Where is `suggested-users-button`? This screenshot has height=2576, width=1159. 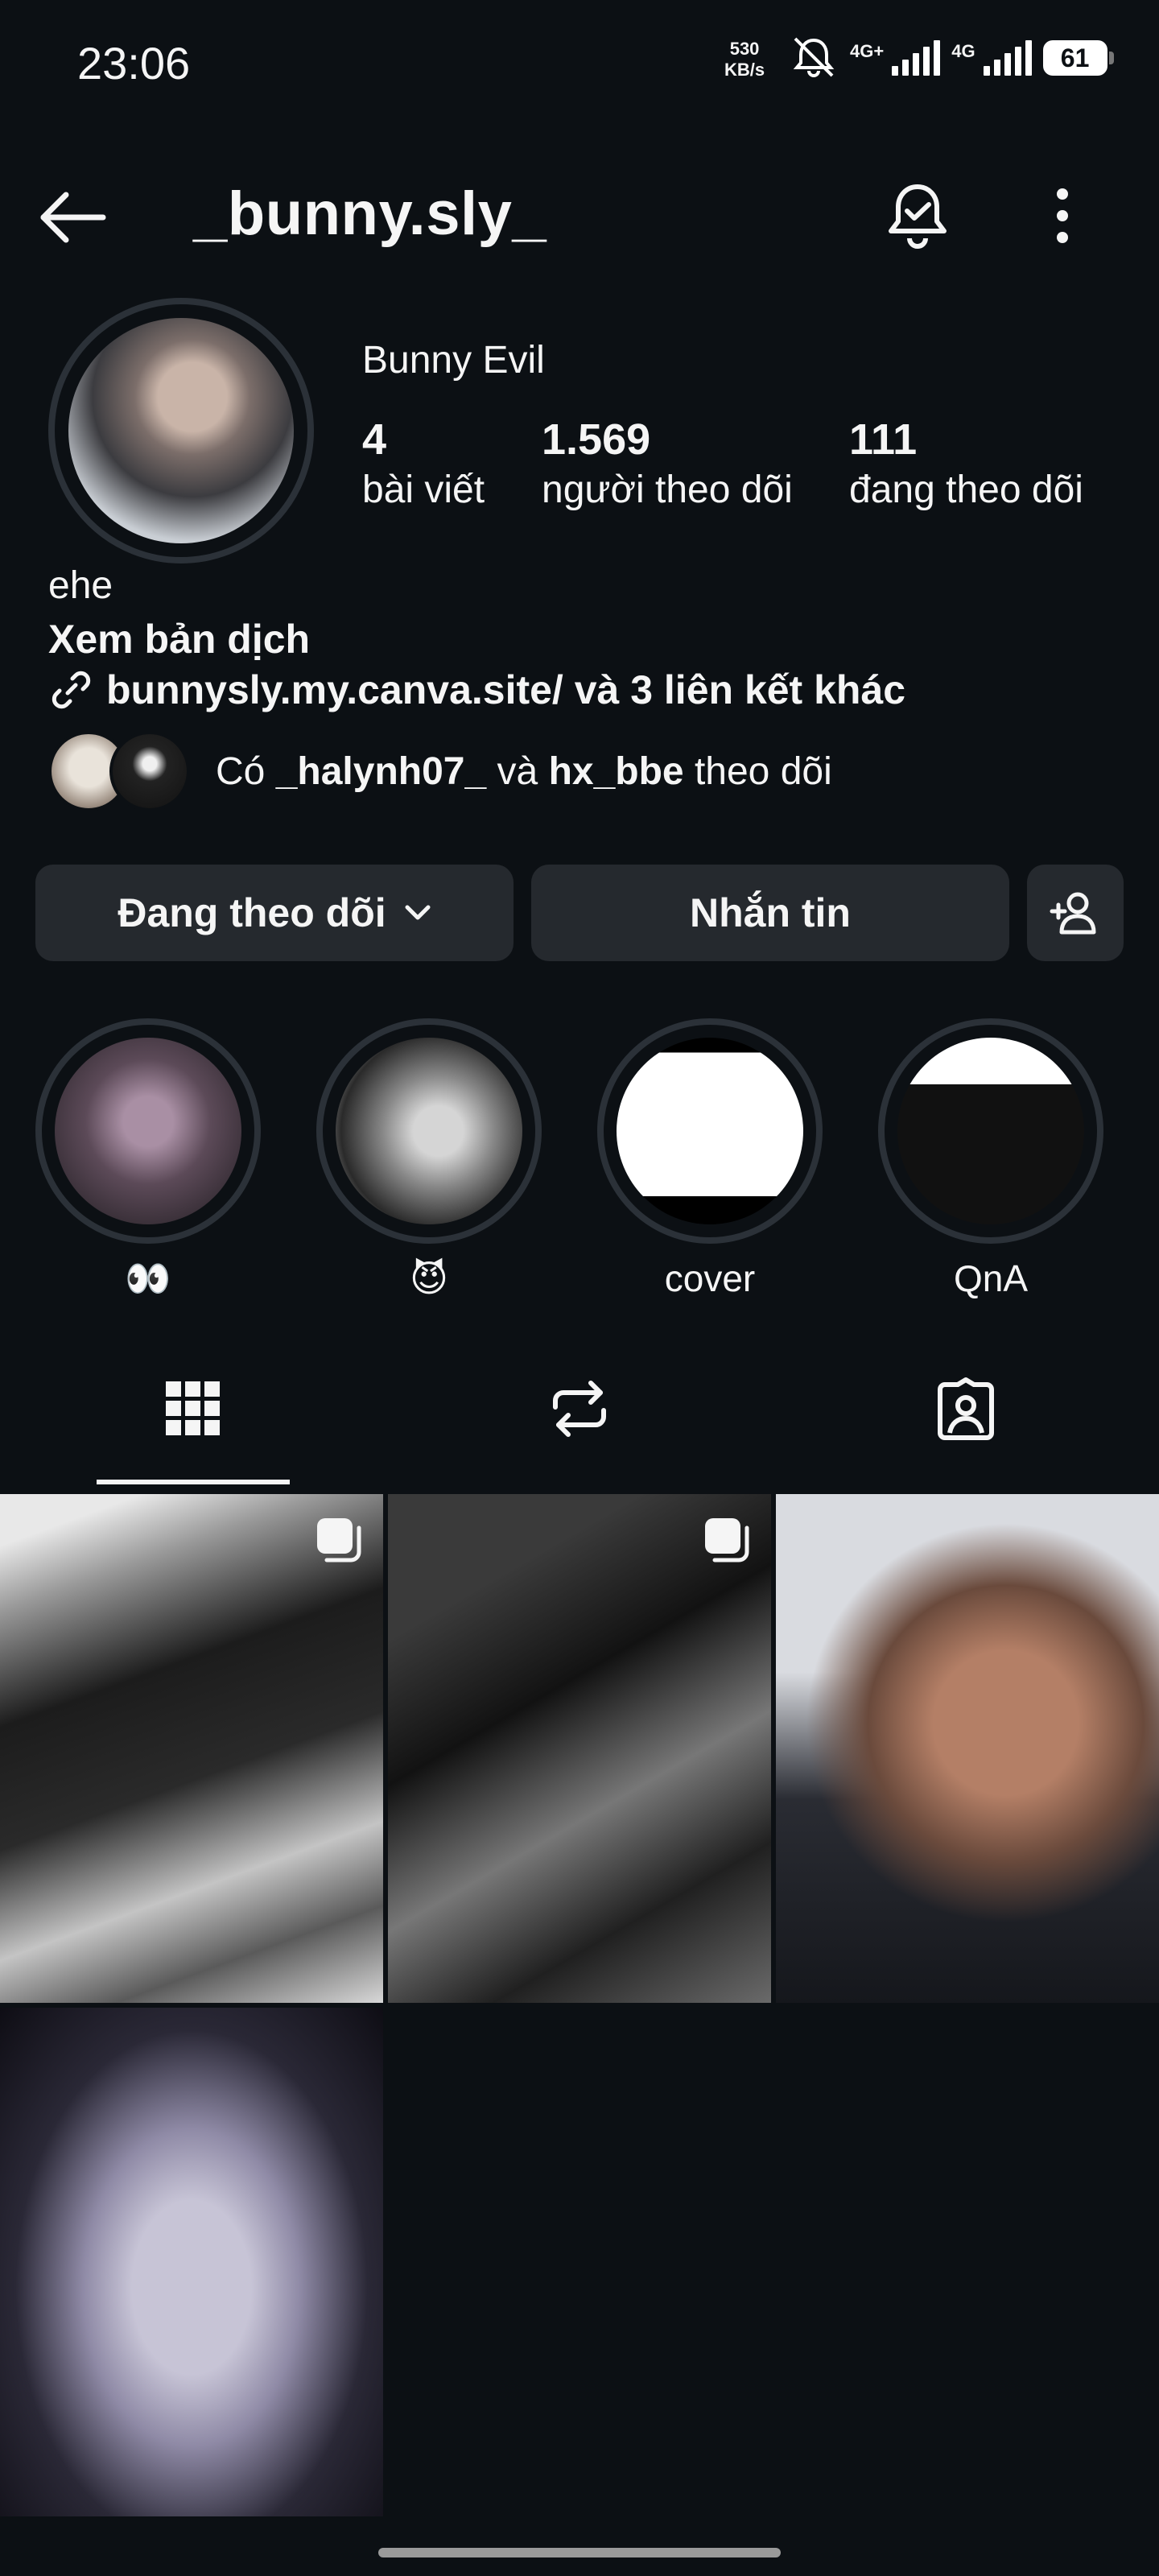 suggested-users-button is located at coordinates (1075, 913).